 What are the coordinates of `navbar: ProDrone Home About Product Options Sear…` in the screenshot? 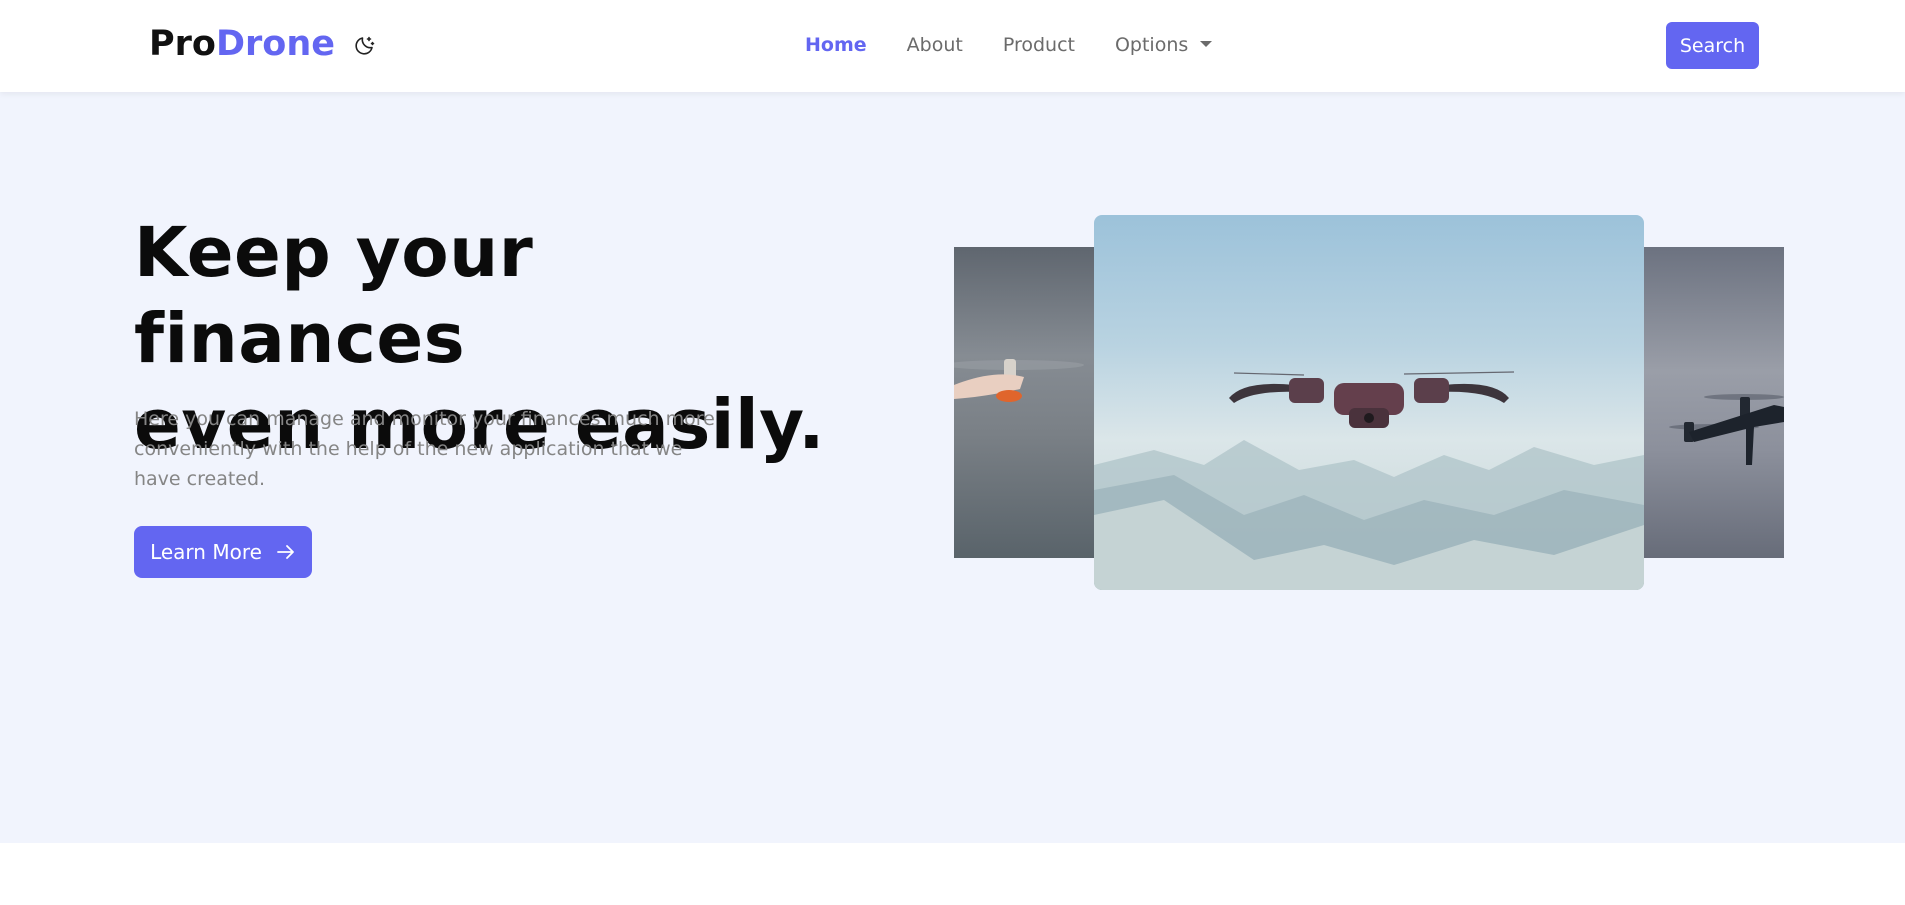 It's located at (952, 46).